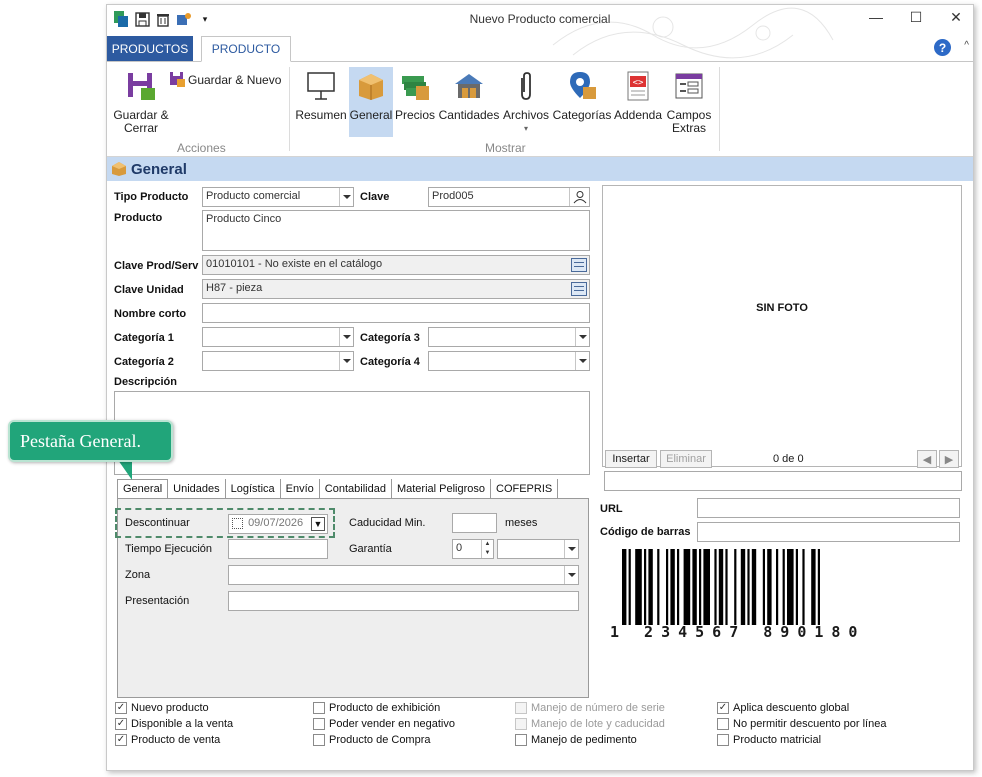 This screenshot has width=982, height=777. Describe the element at coordinates (144, 338) in the screenshot. I see `categoria1-label: Categoría 1` at that location.